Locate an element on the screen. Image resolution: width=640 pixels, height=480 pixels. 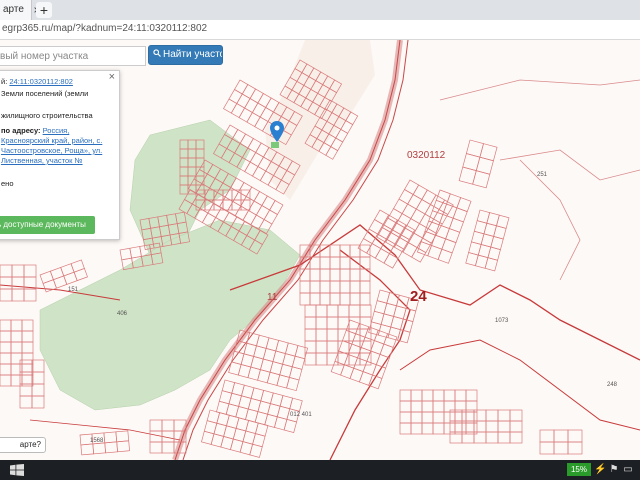
category-text: Земли поселений (земли is located at coordinates (45, 93).